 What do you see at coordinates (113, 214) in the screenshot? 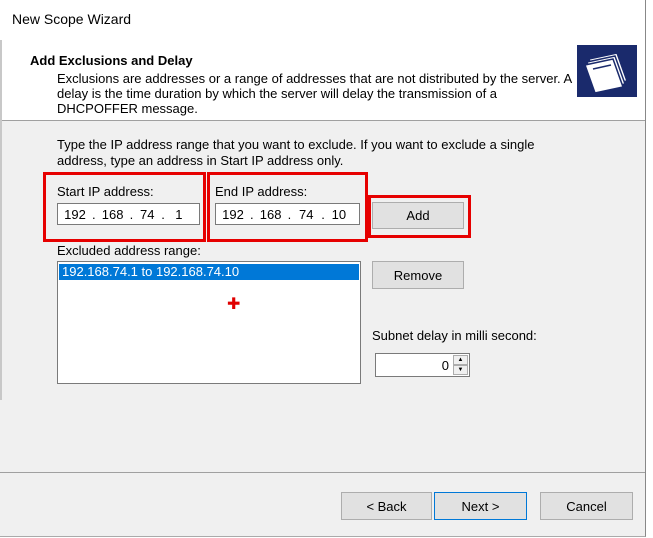
I see `start-ip-octet-2: 168` at bounding box center [113, 214].